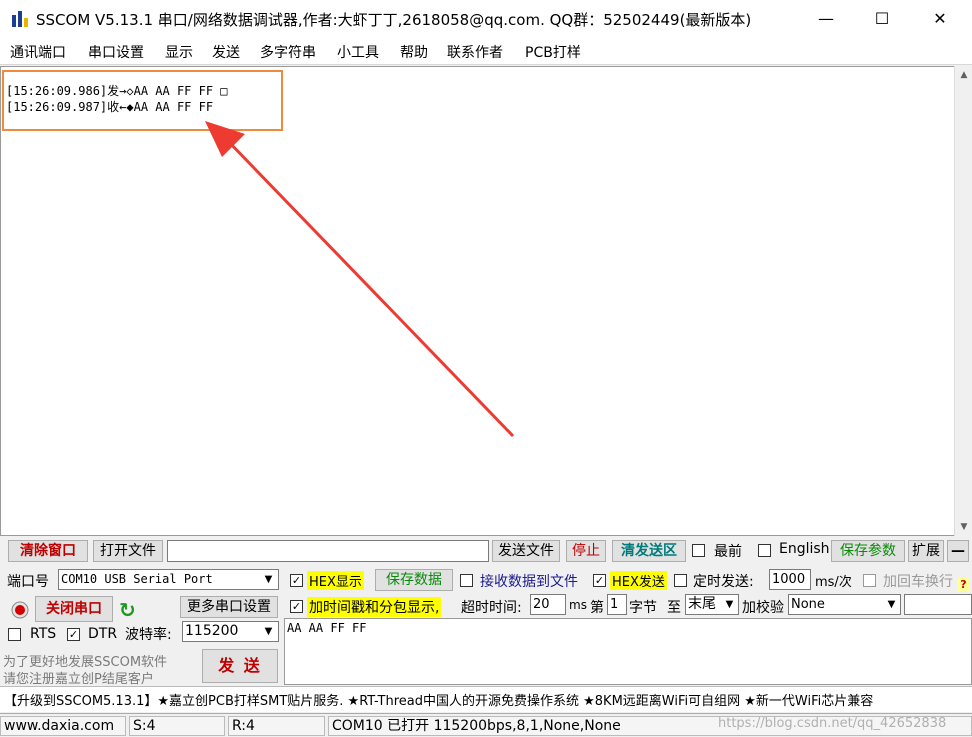 This screenshot has height=737, width=972. What do you see at coordinates (833, 582) in the screenshot?
I see `interval-unit: ms/次` at bounding box center [833, 582].